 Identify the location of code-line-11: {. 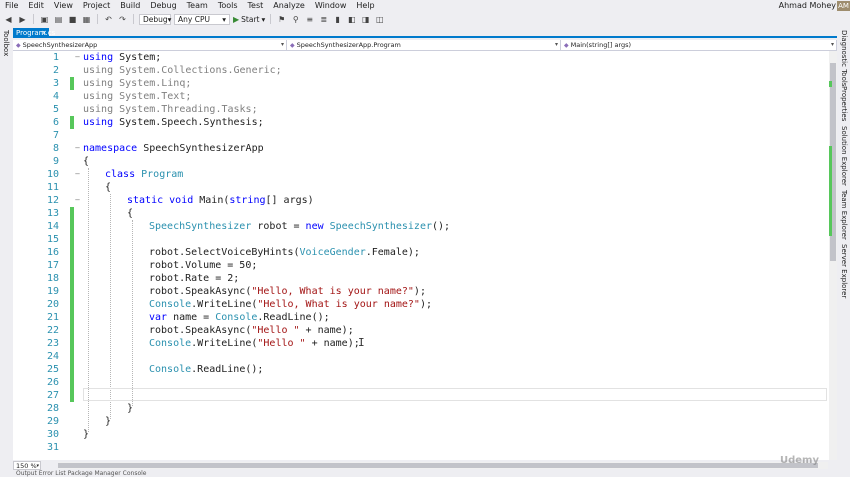
(108, 187).